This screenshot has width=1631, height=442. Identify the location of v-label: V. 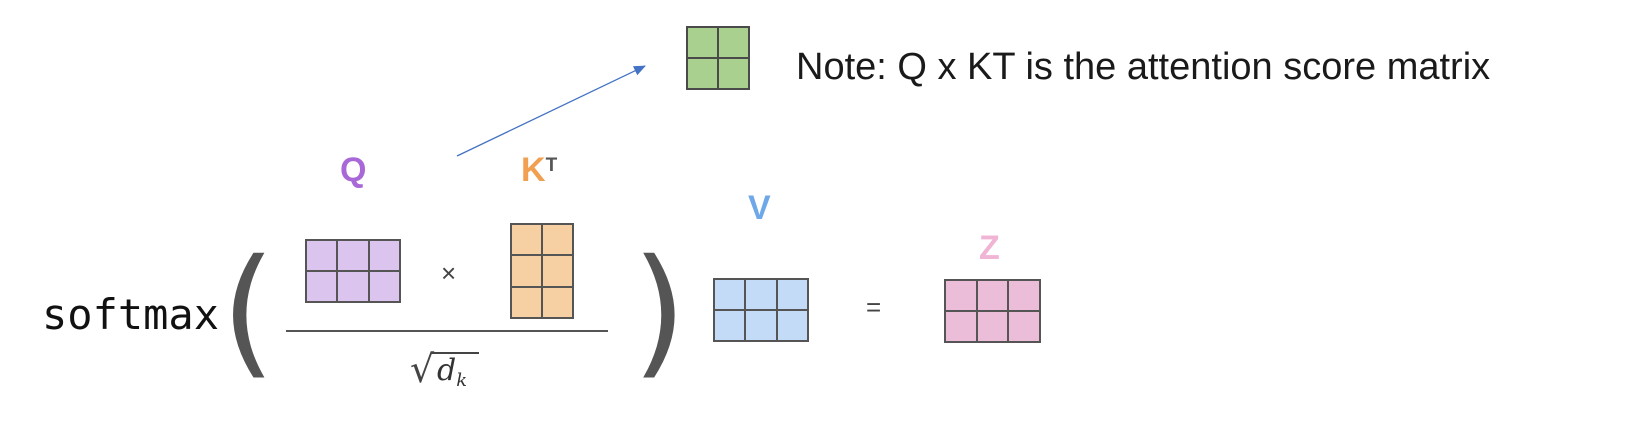
(759, 208).